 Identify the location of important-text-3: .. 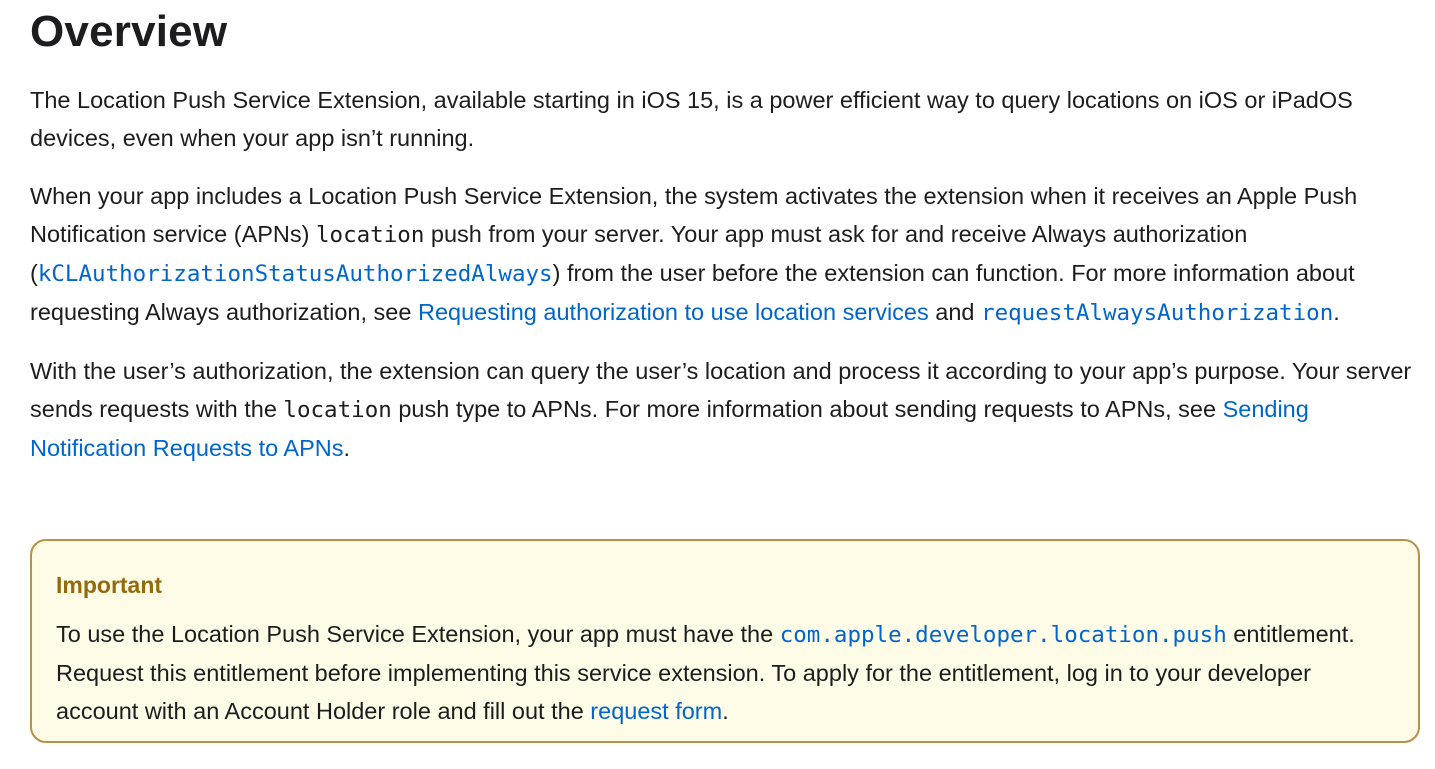
(725, 711).